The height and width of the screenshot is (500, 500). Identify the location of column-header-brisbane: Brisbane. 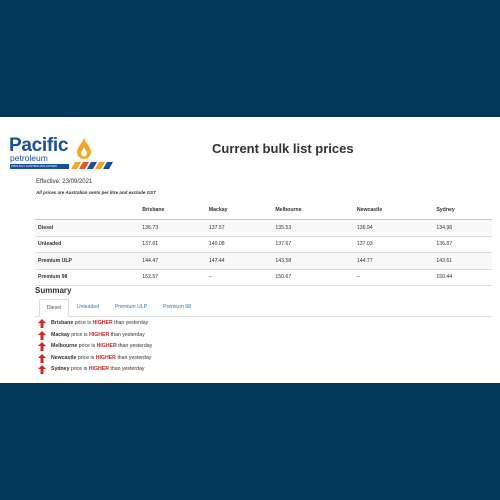
(175, 210).